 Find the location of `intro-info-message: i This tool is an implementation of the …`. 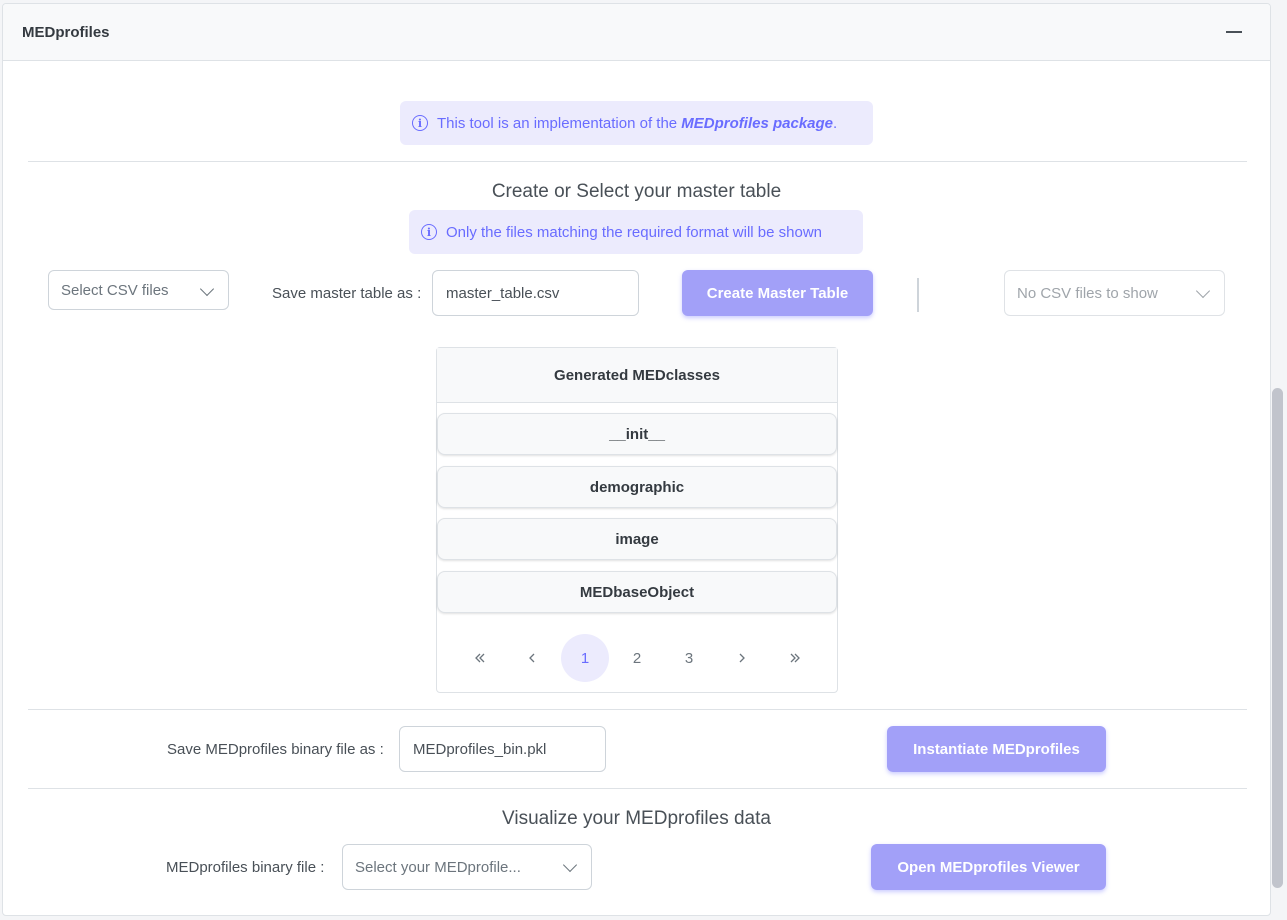

intro-info-message: i This tool is an implementation of the … is located at coordinates (636, 123).